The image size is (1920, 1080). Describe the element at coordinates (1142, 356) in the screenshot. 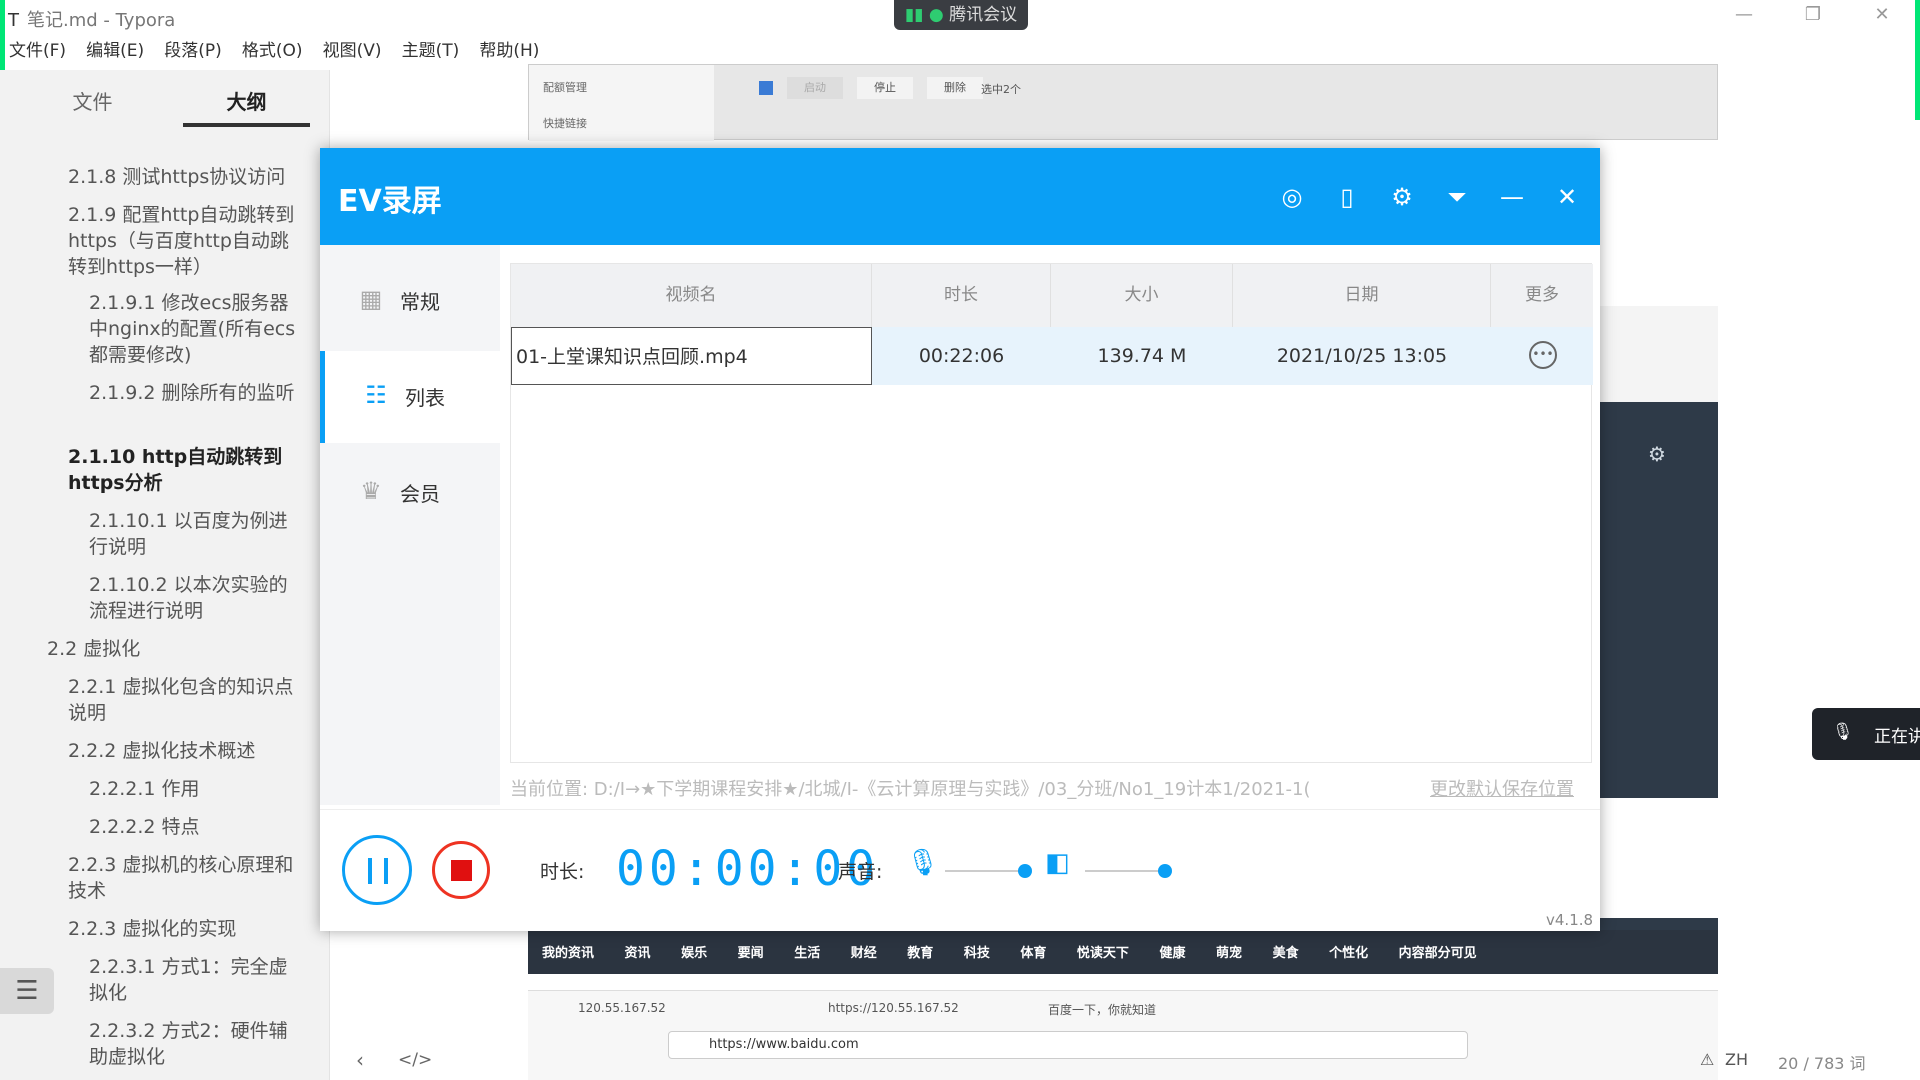

I see `size-cell: 139.74 M` at that location.